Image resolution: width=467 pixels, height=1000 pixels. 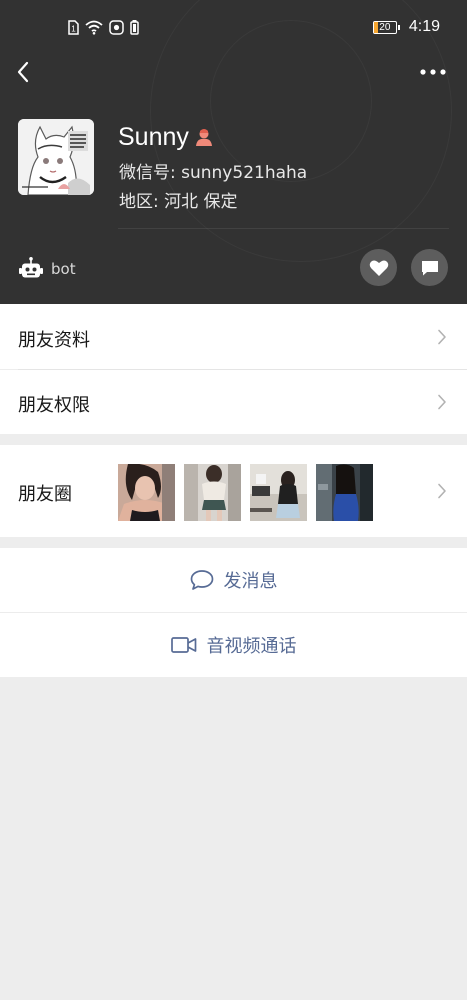 I want to click on avatar-image, so click(x=56, y=157).